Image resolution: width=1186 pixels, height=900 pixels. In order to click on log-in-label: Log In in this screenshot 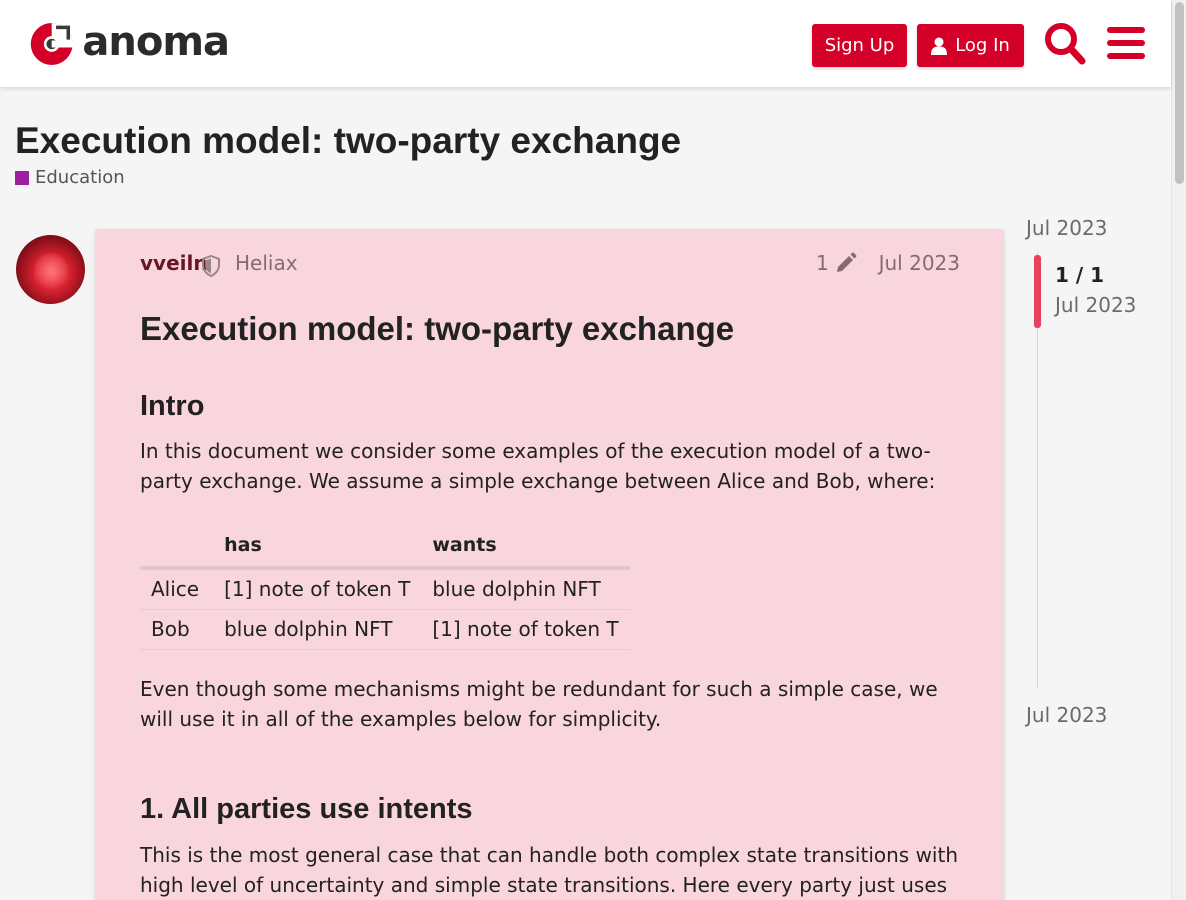, I will do `click(982, 45)`.